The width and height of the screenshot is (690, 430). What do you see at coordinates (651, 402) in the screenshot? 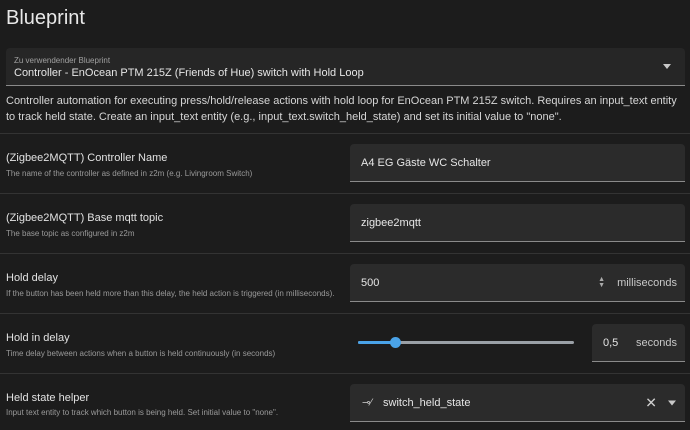
I see `close-icon: ✕` at bounding box center [651, 402].